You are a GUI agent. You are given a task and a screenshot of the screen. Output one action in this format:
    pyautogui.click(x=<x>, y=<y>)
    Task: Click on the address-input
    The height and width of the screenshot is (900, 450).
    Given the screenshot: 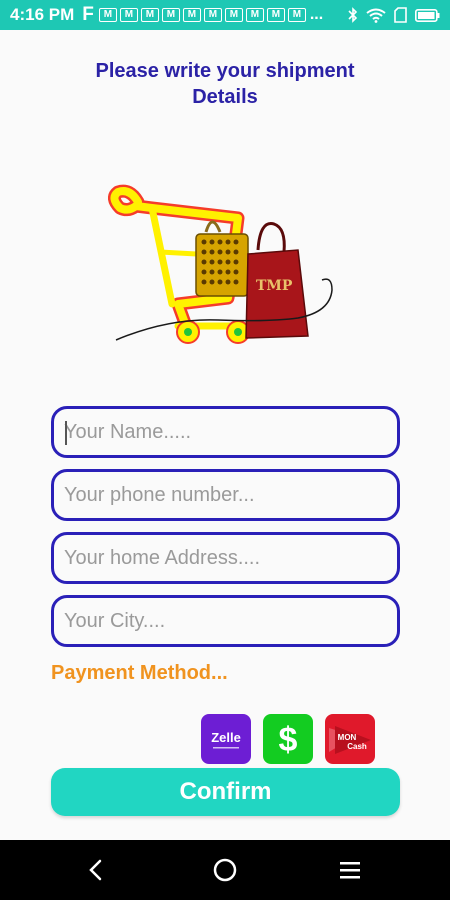 What is the action you would take?
    pyautogui.click(x=225, y=558)
    